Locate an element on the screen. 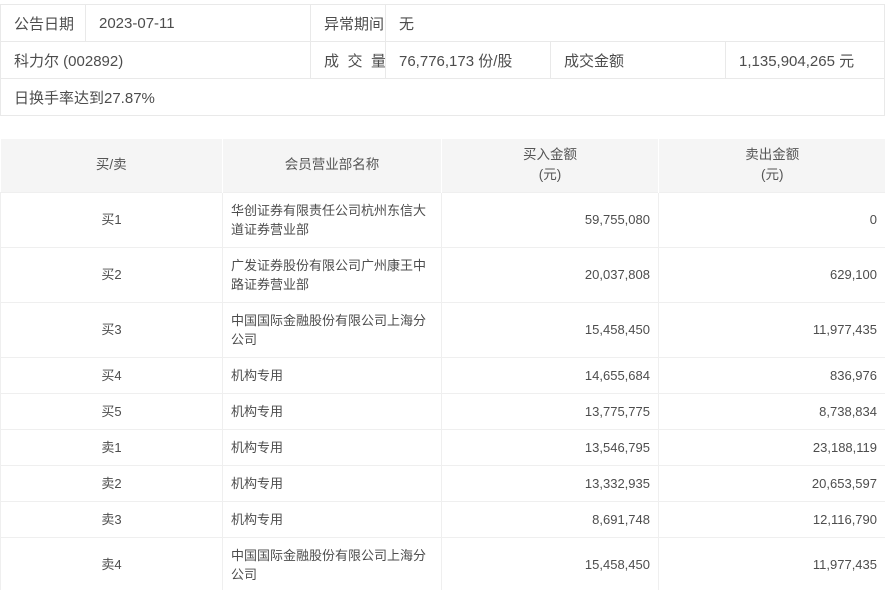 The height and width of the screenshot is (590, 885). buy-amount-cell: 13,332,935 is located at coordinates (550, 483).